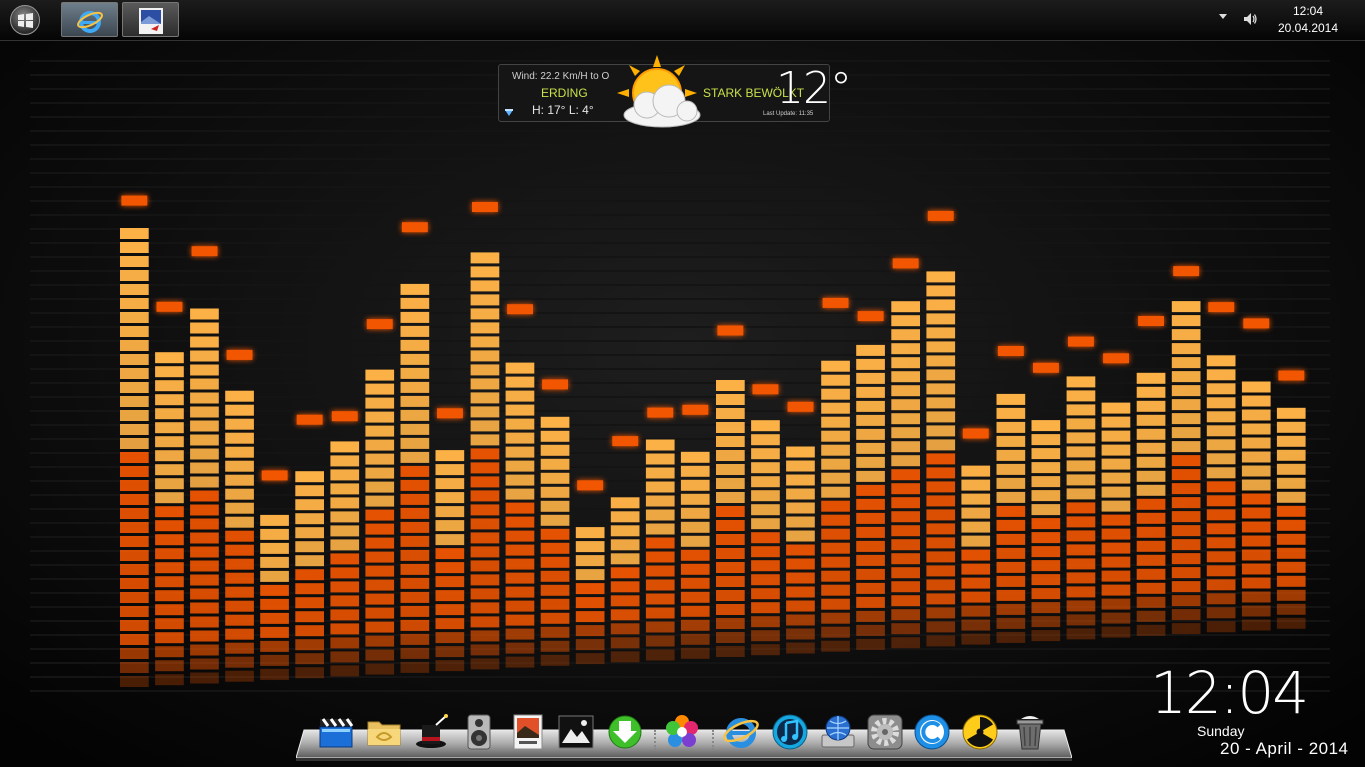  Describe the element at coordinates (150, 19) in the screenshot. I see `taskbar-image-app-button` at that location.